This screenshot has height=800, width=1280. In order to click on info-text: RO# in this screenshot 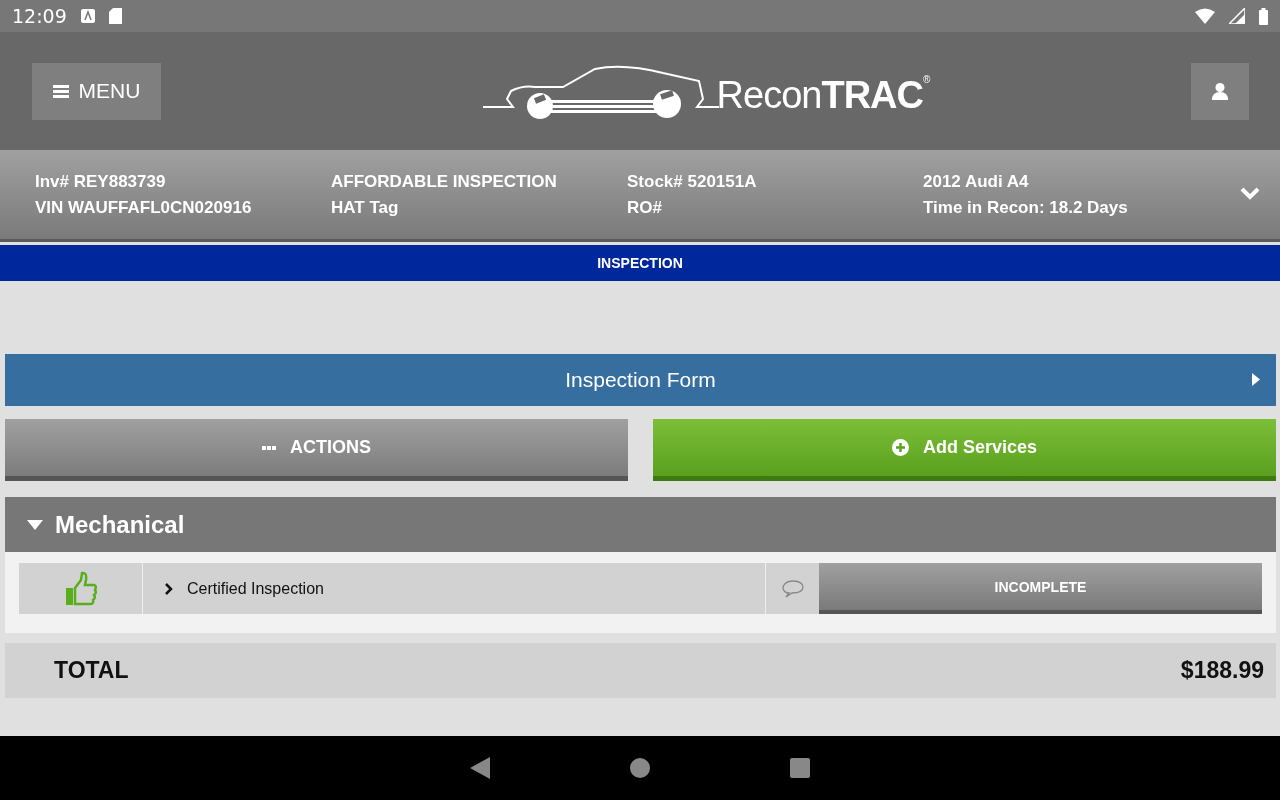, I will do `click(645, 207)`.